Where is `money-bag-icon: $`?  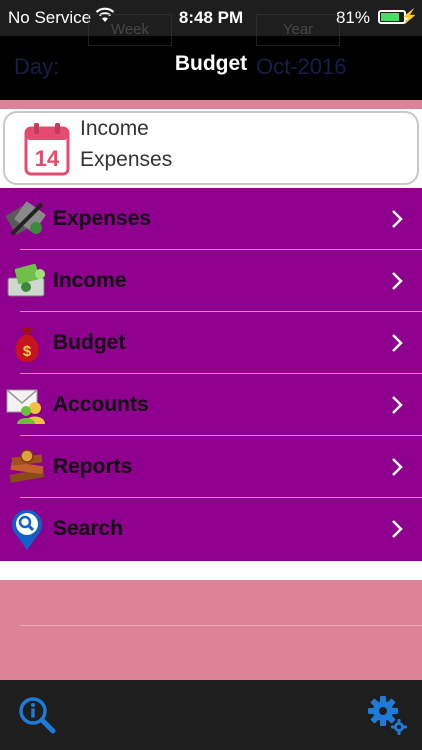
money-bag-icon: $ is located at coordinates (27, 345).